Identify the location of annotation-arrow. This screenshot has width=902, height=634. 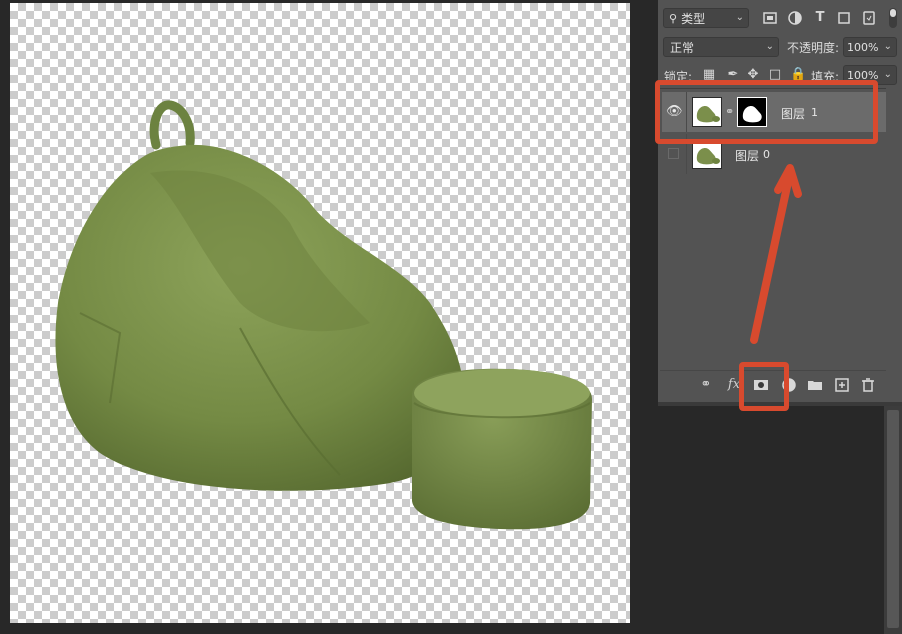
(776, 254).